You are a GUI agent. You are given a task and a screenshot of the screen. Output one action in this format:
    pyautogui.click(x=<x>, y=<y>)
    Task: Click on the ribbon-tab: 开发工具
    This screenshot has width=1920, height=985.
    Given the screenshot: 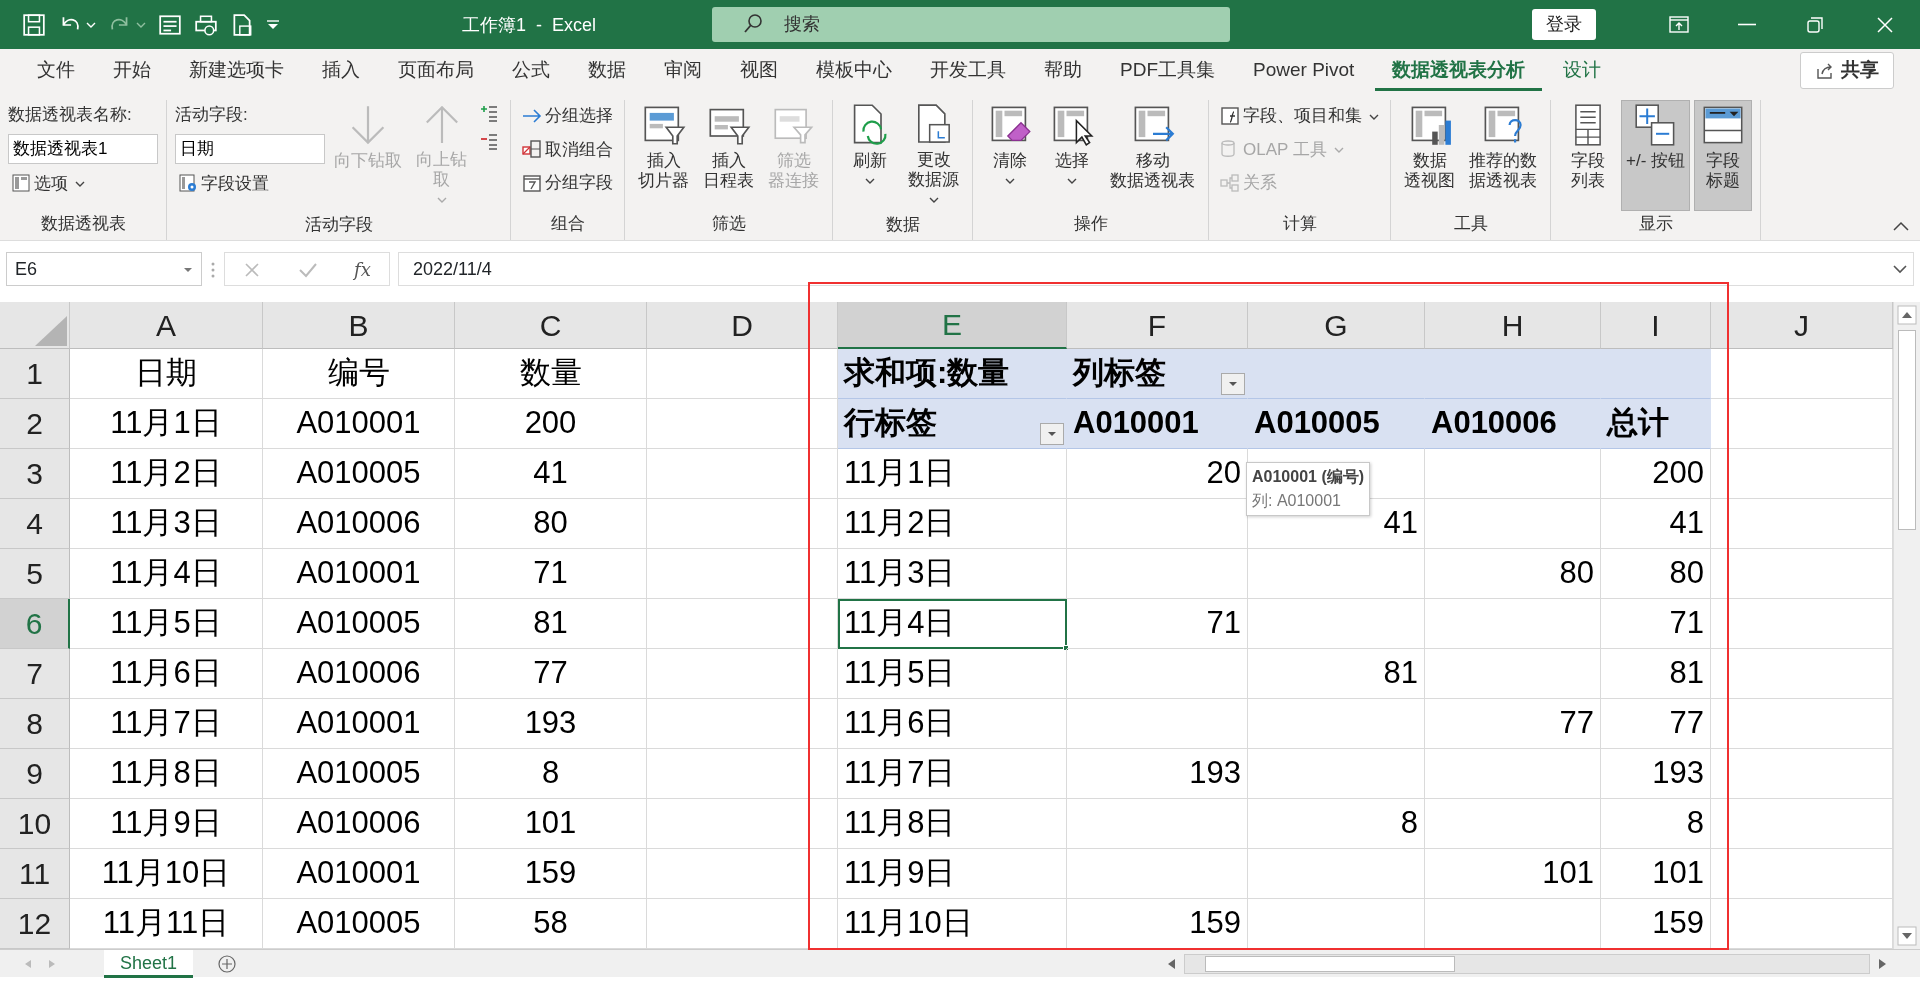 What is the action you would take?
    pyautogui.click(x=968, y=70)
    